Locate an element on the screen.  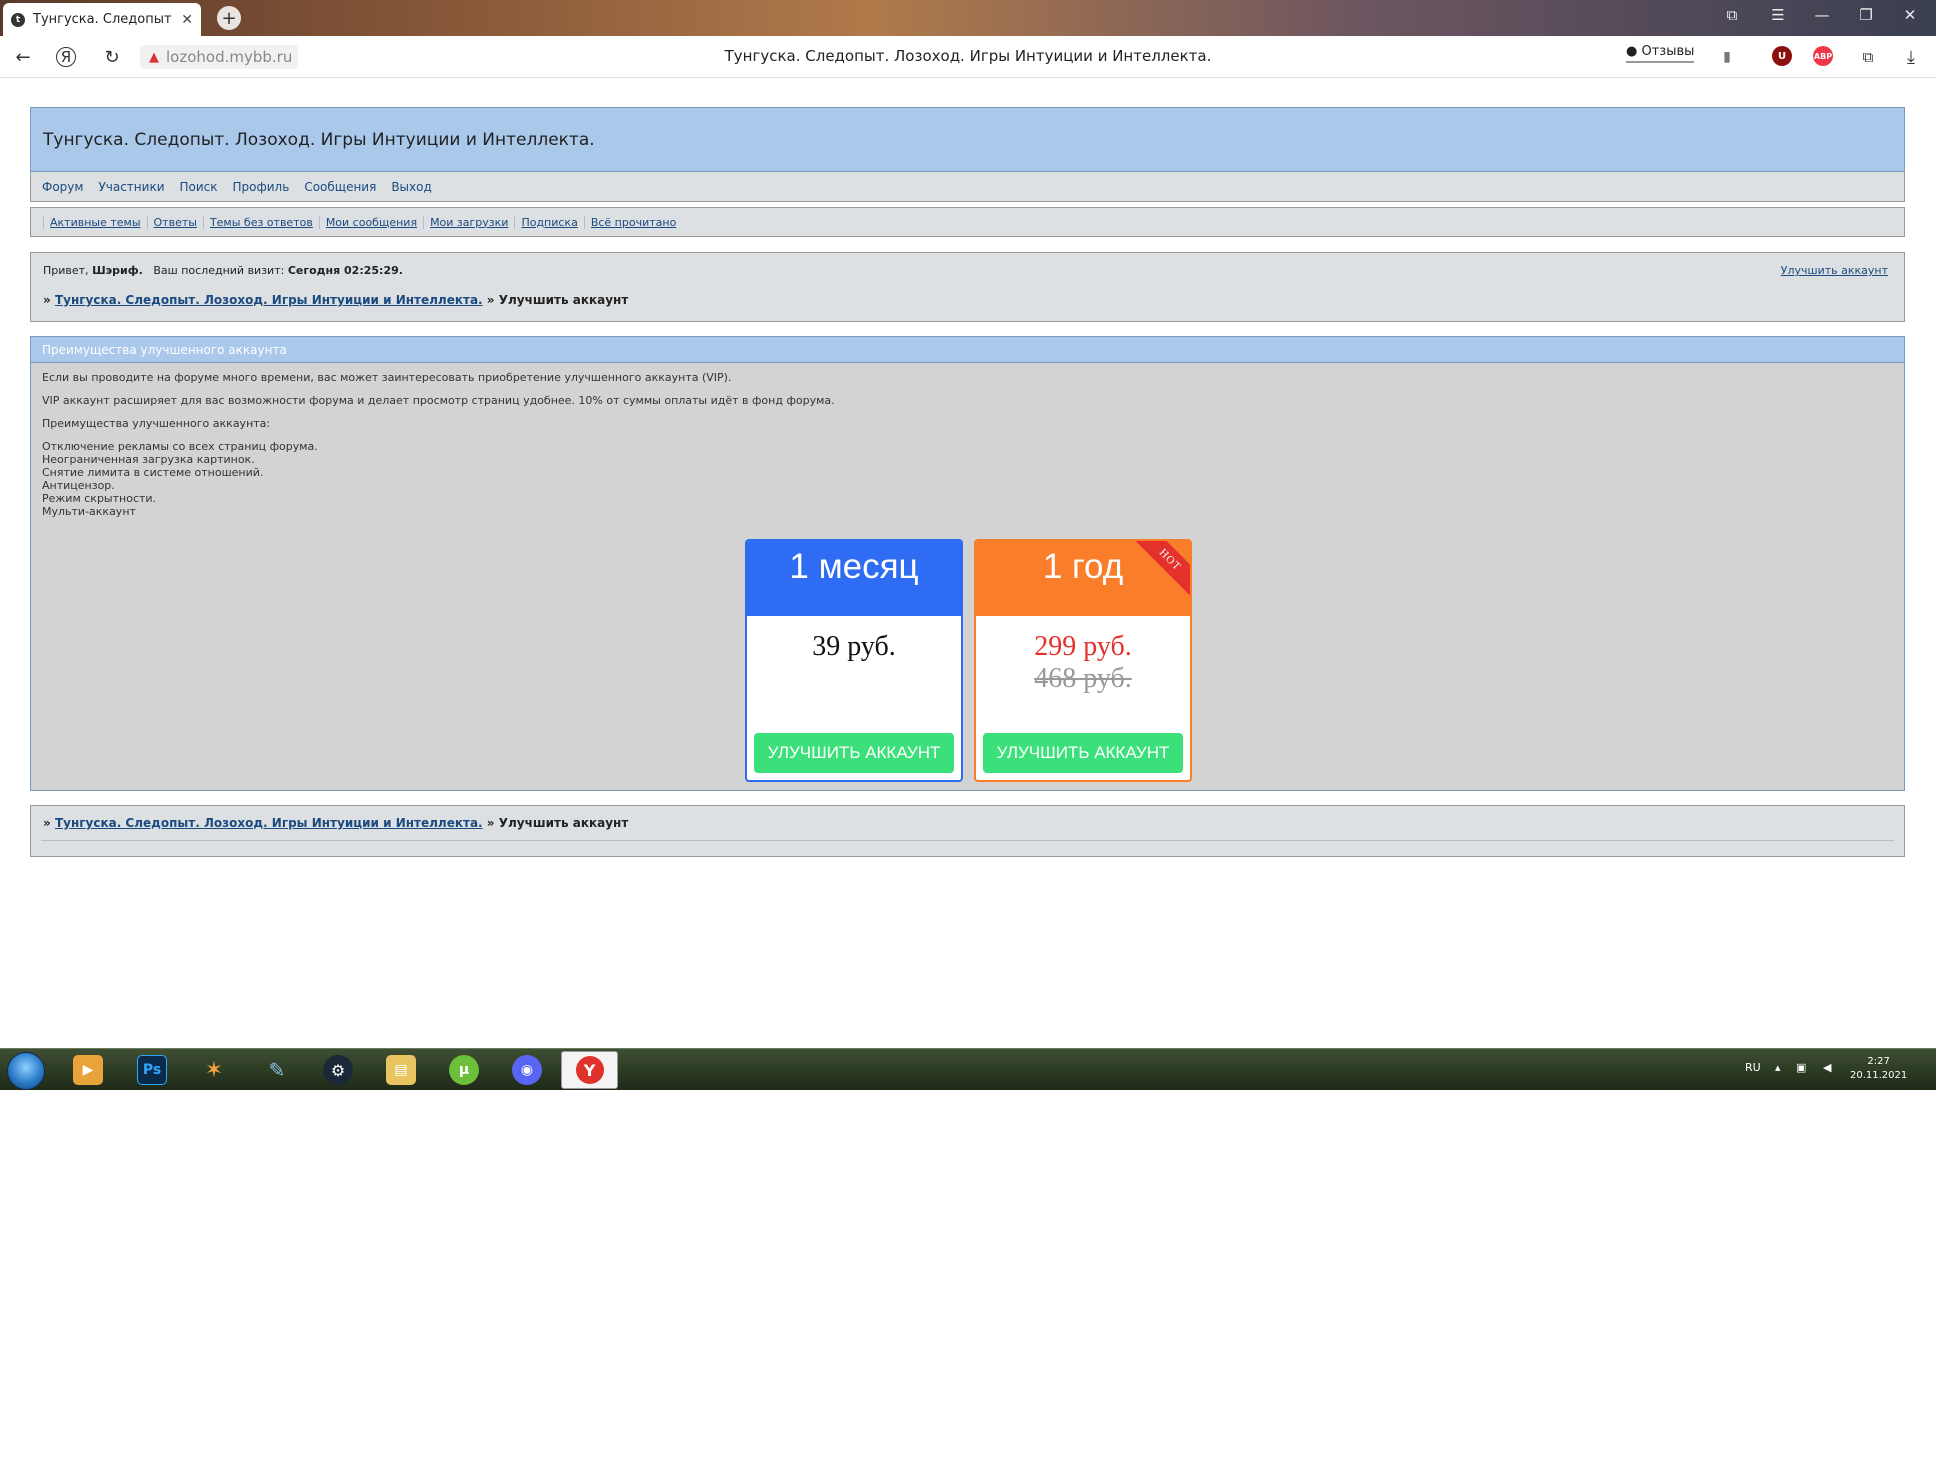
language-indicator: RU is located at coordinates (1753, 1067).